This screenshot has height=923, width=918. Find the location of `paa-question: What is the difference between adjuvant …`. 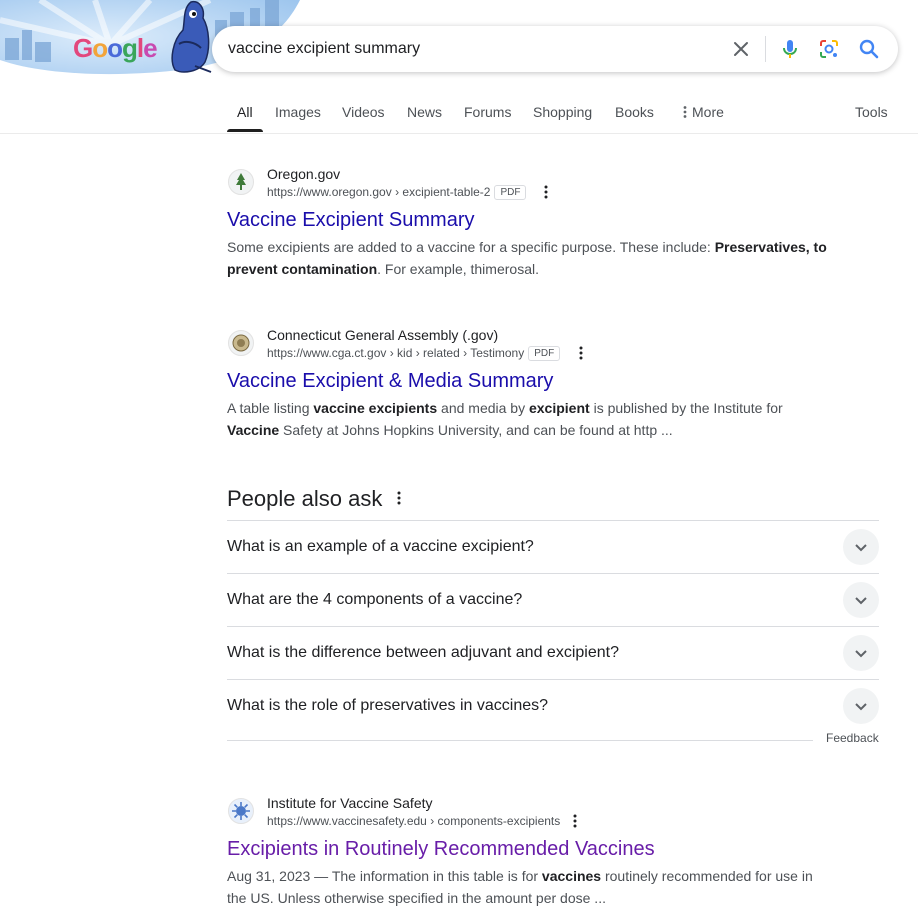

paa-question: What is the difference between adjuvant … is located at coordinates (423, 653).